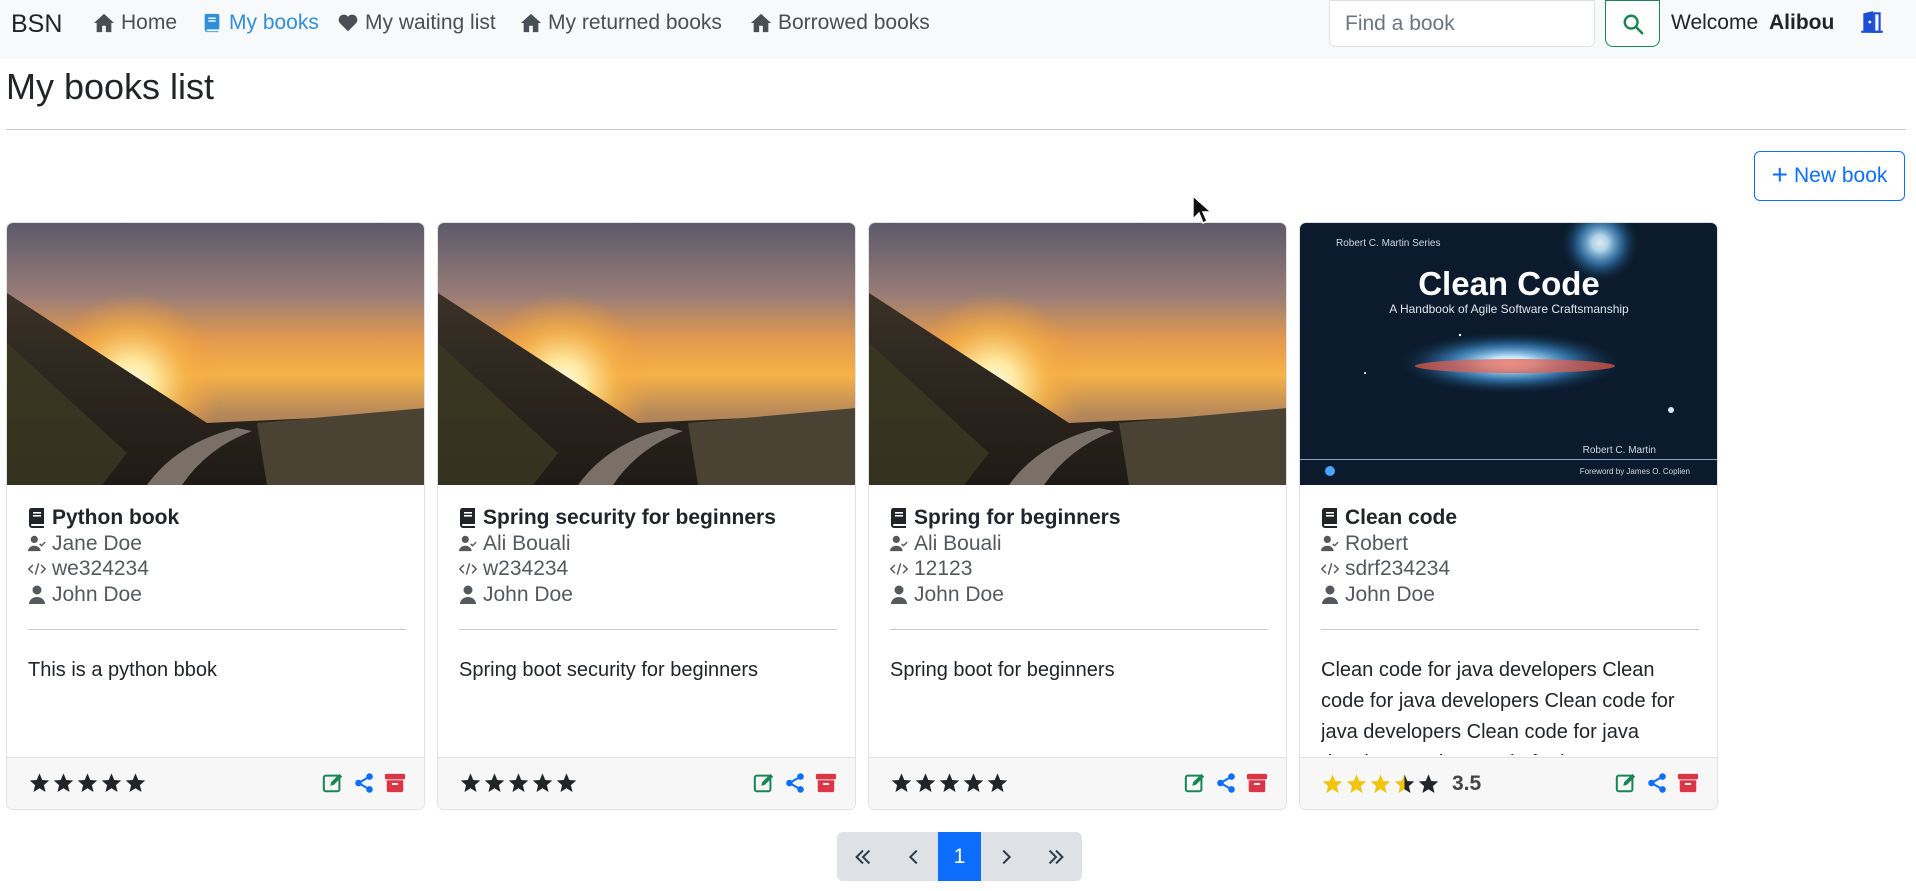 The height and width of the screenshot is (891, 1916). I want to click on book-synopsis: Spring boot security for beginners, so click(609, 670).